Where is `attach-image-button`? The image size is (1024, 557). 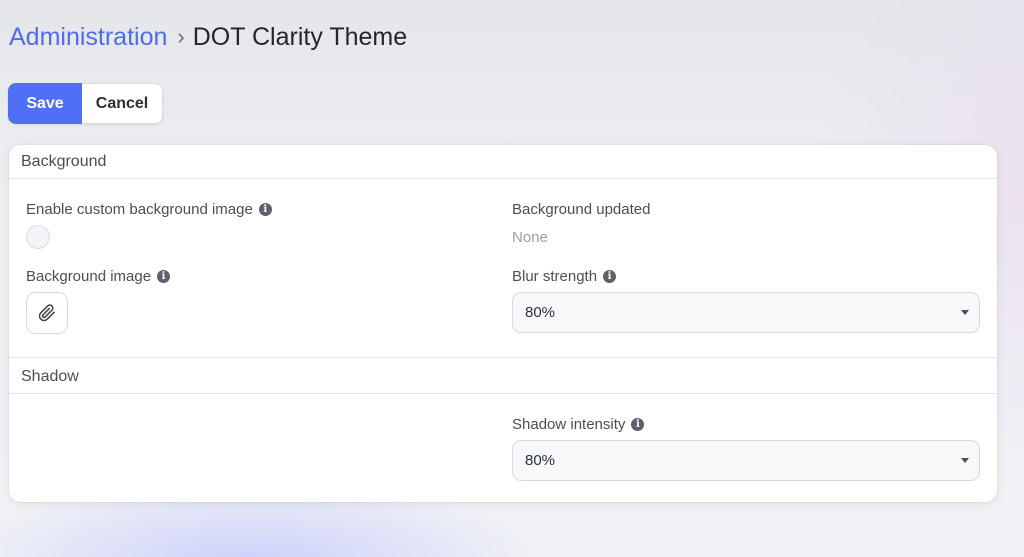 attach-image-button is located at coordinates (47, 313).